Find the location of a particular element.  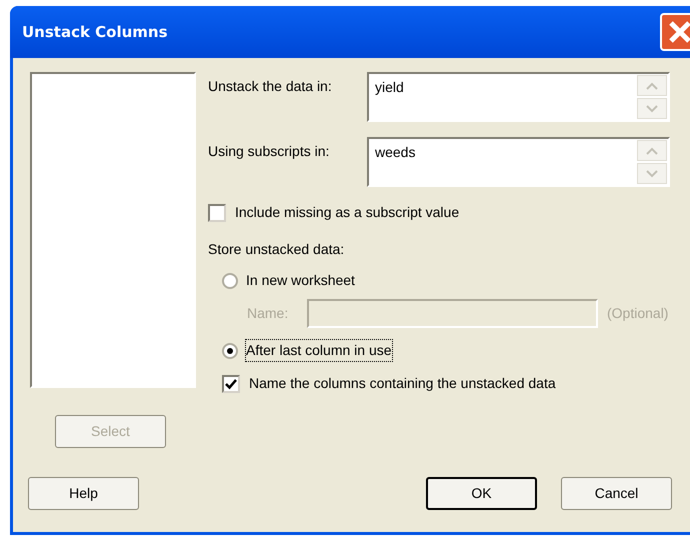

radio-label: In new worksheet is located at coordinates (300, 280).